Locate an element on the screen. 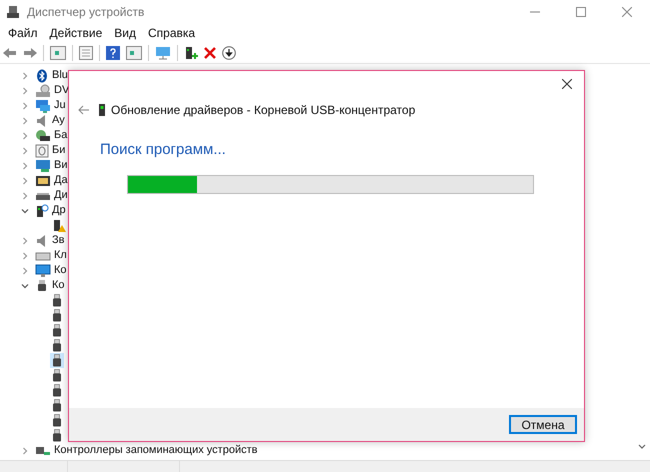 This screenshot has height=472, width=650. fingerprint-icon is located at coordinates (42, 151).